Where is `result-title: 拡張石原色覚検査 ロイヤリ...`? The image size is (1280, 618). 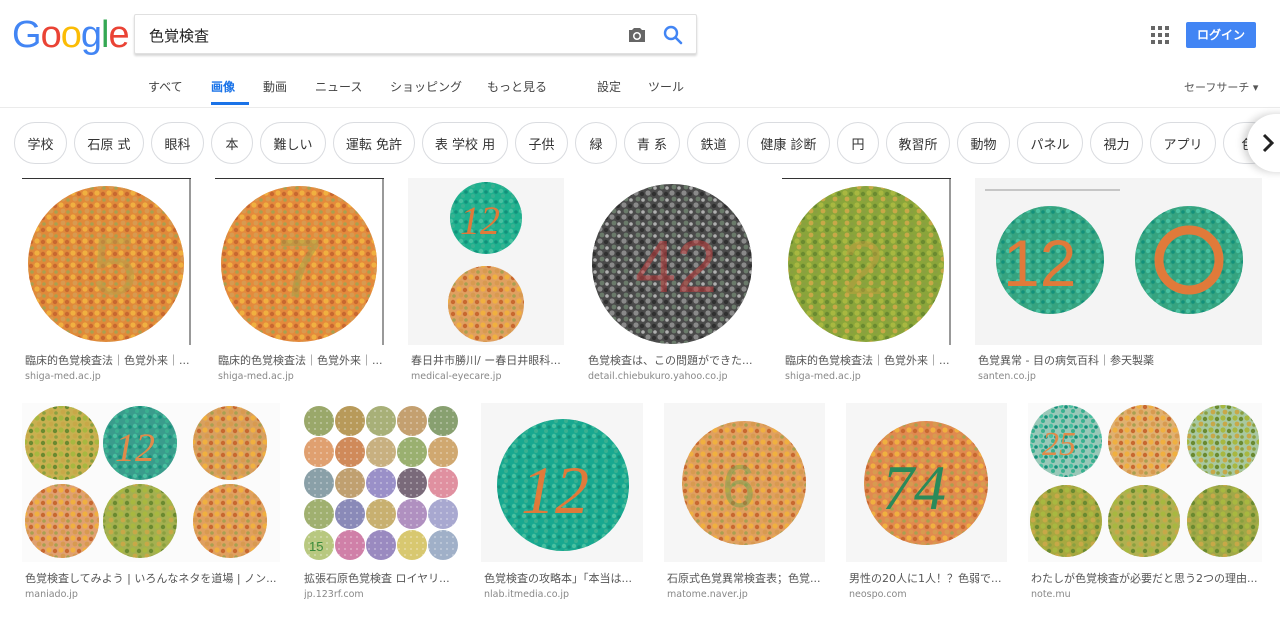 result-title: 拡張石原色覚検査 ロイヤリ... is located at coordinates (382, 578).